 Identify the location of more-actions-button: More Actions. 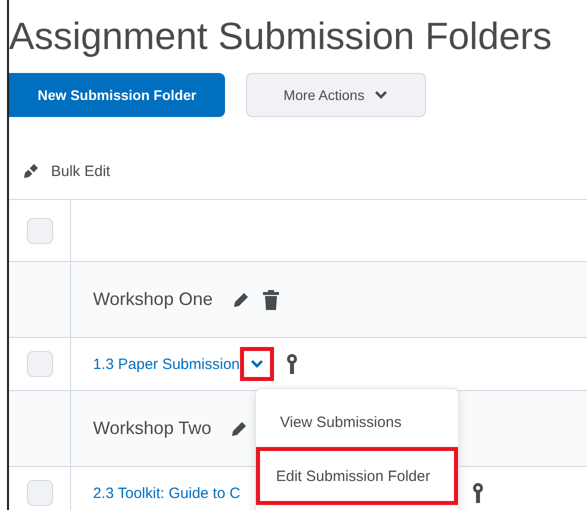
(336, 95).